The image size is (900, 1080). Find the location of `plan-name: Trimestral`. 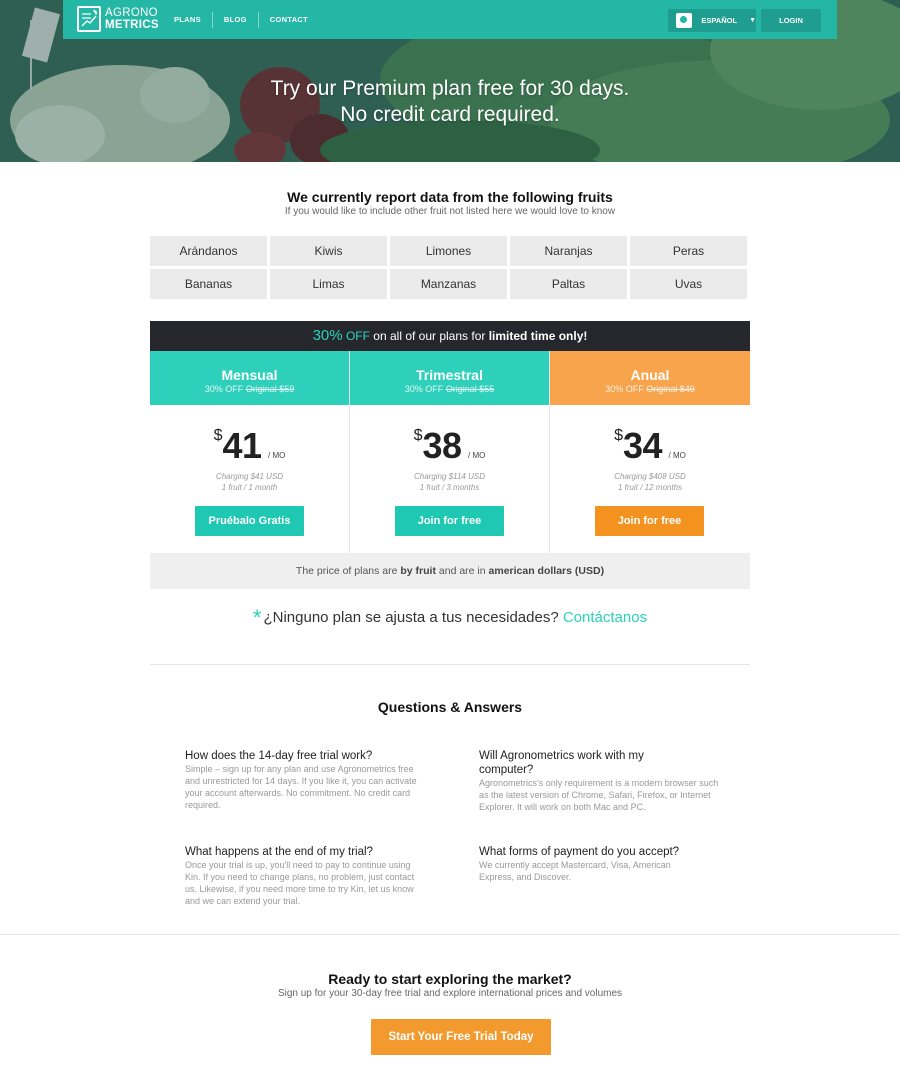

plan-name: Trimestral is located at coordinates (449, 375).